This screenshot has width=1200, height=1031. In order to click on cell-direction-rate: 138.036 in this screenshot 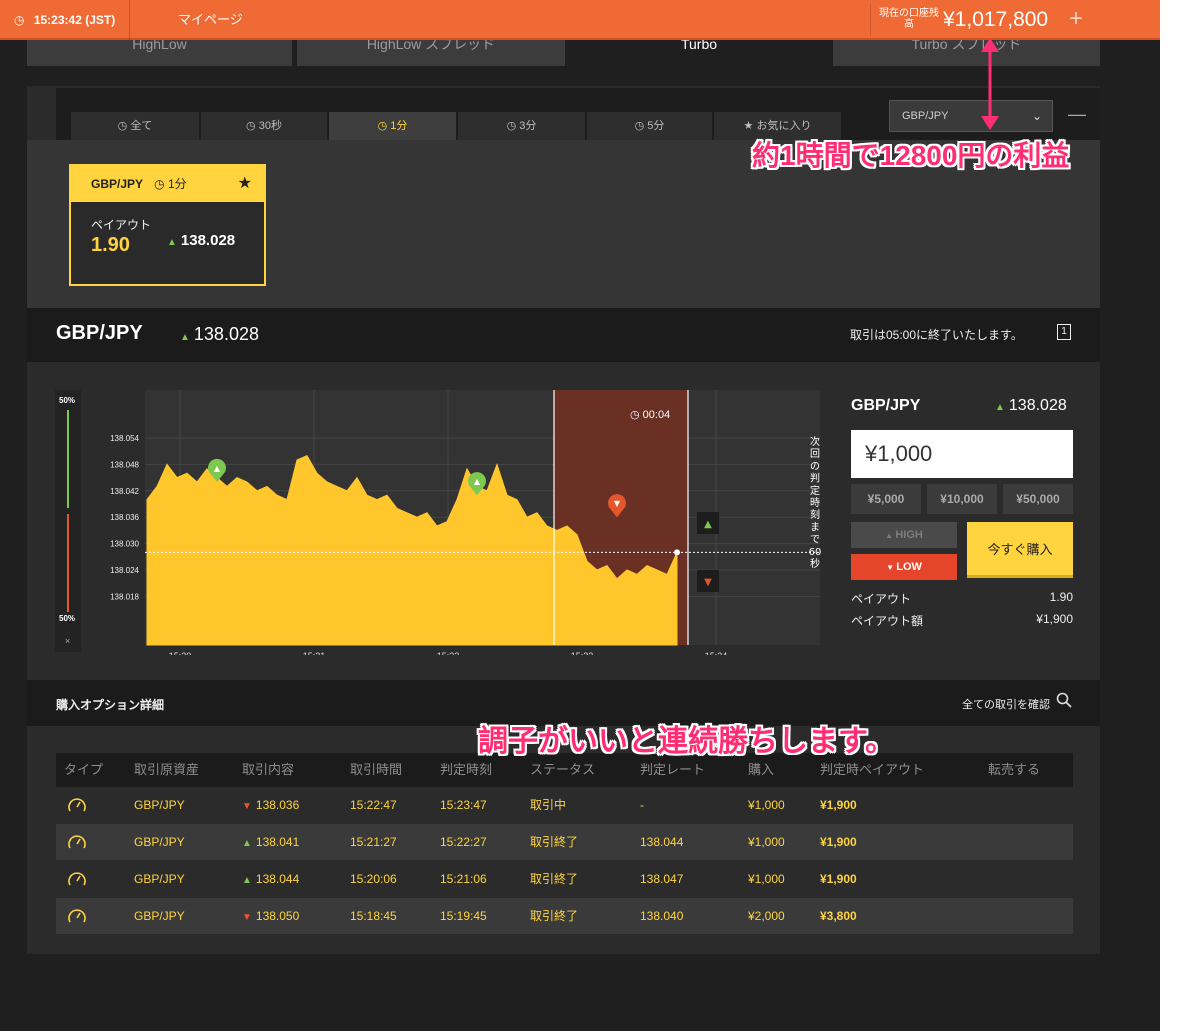, I will do `click(277, 805)`.